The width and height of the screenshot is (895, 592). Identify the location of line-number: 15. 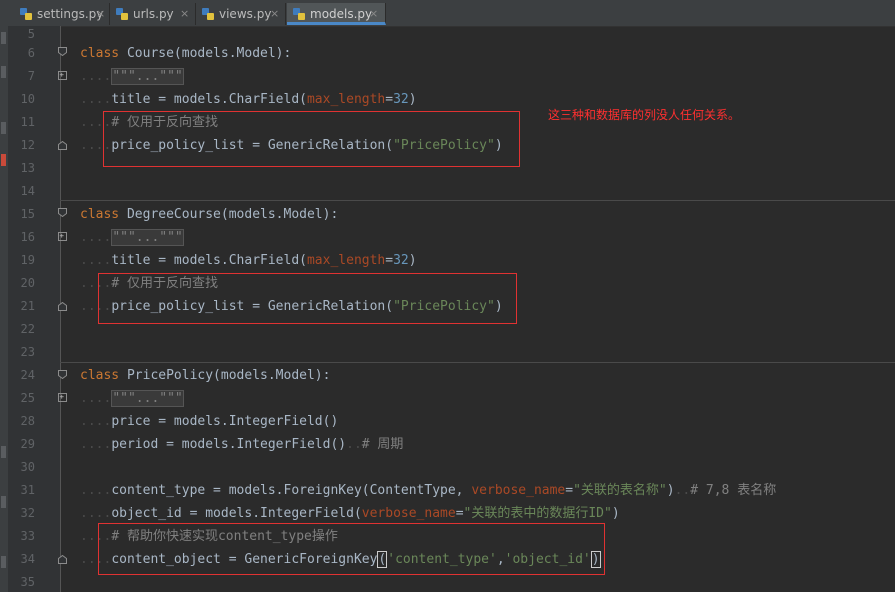
(27, 214).